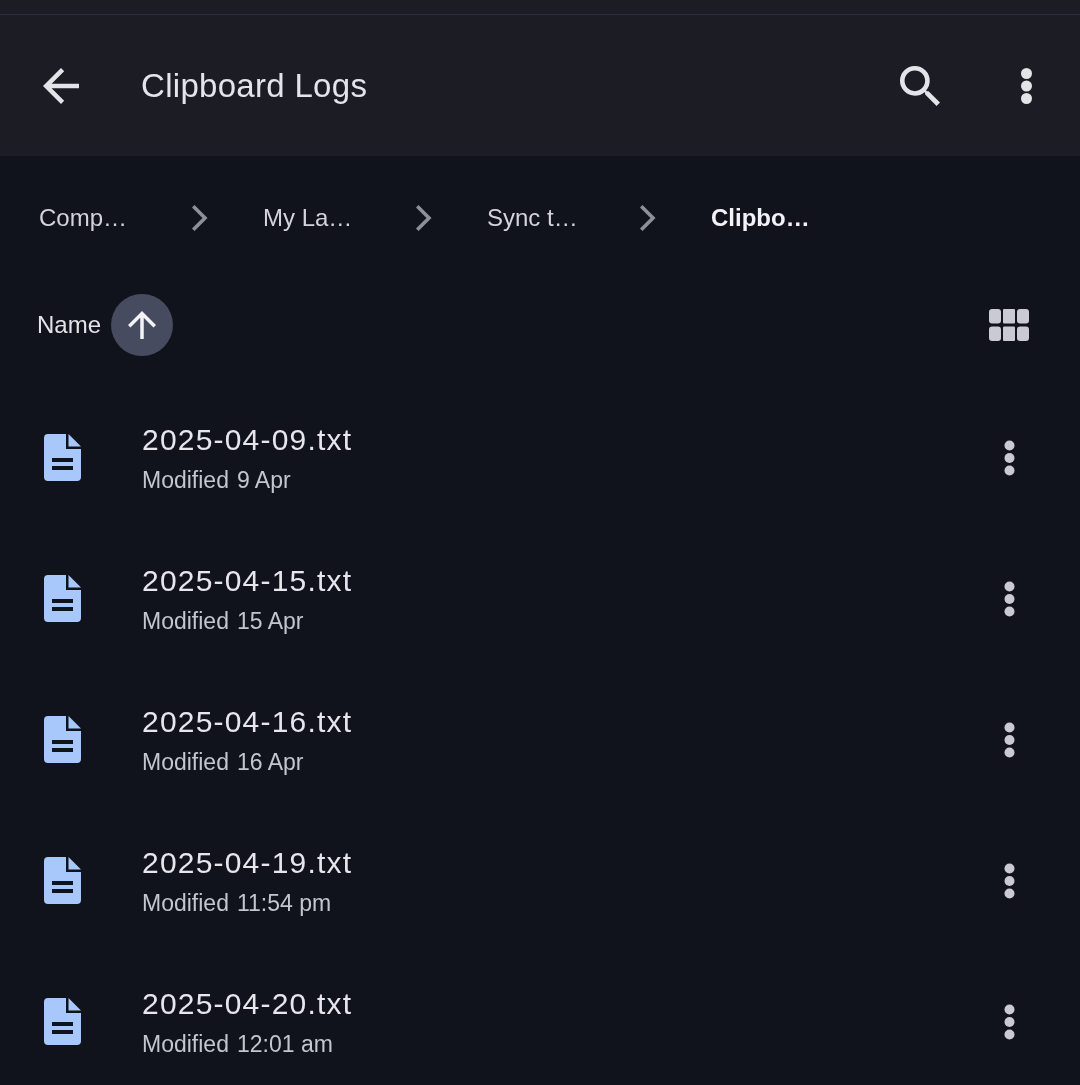 The width and height of the screenshot is (1080, 1085). I want to click on file-name: 2025-04-16.txt, so click(573, 721).